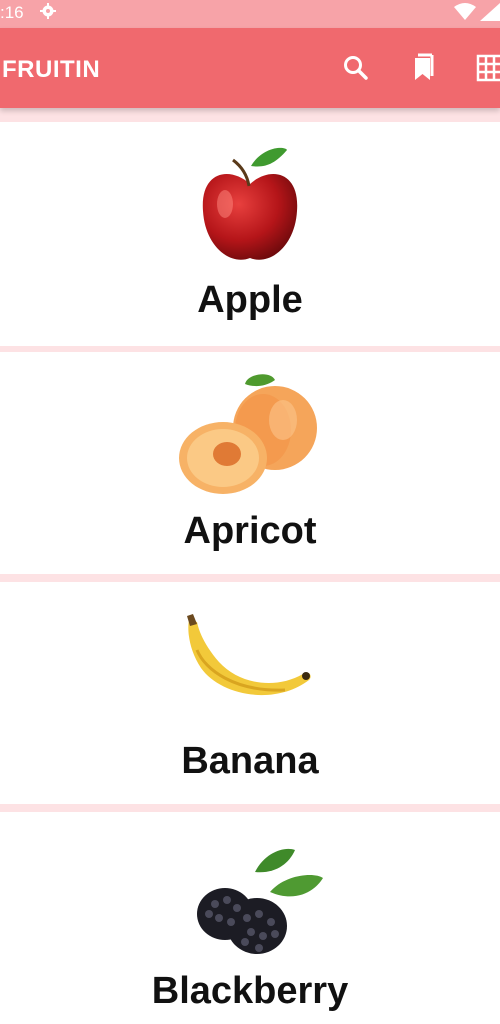 The image size is (500, 1024). I want to click on grid-view-icon, so click(487, 68).